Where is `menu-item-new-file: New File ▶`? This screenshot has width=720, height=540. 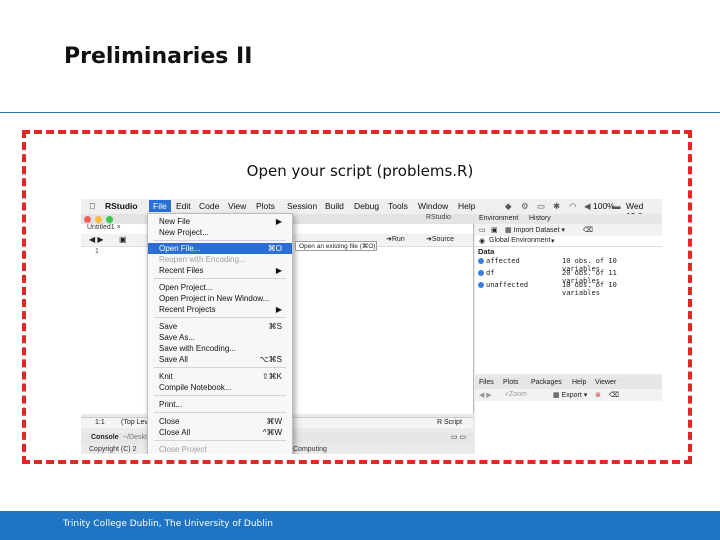
menu-item-new-file: New File ▶ is located at coordinates (220, 221).